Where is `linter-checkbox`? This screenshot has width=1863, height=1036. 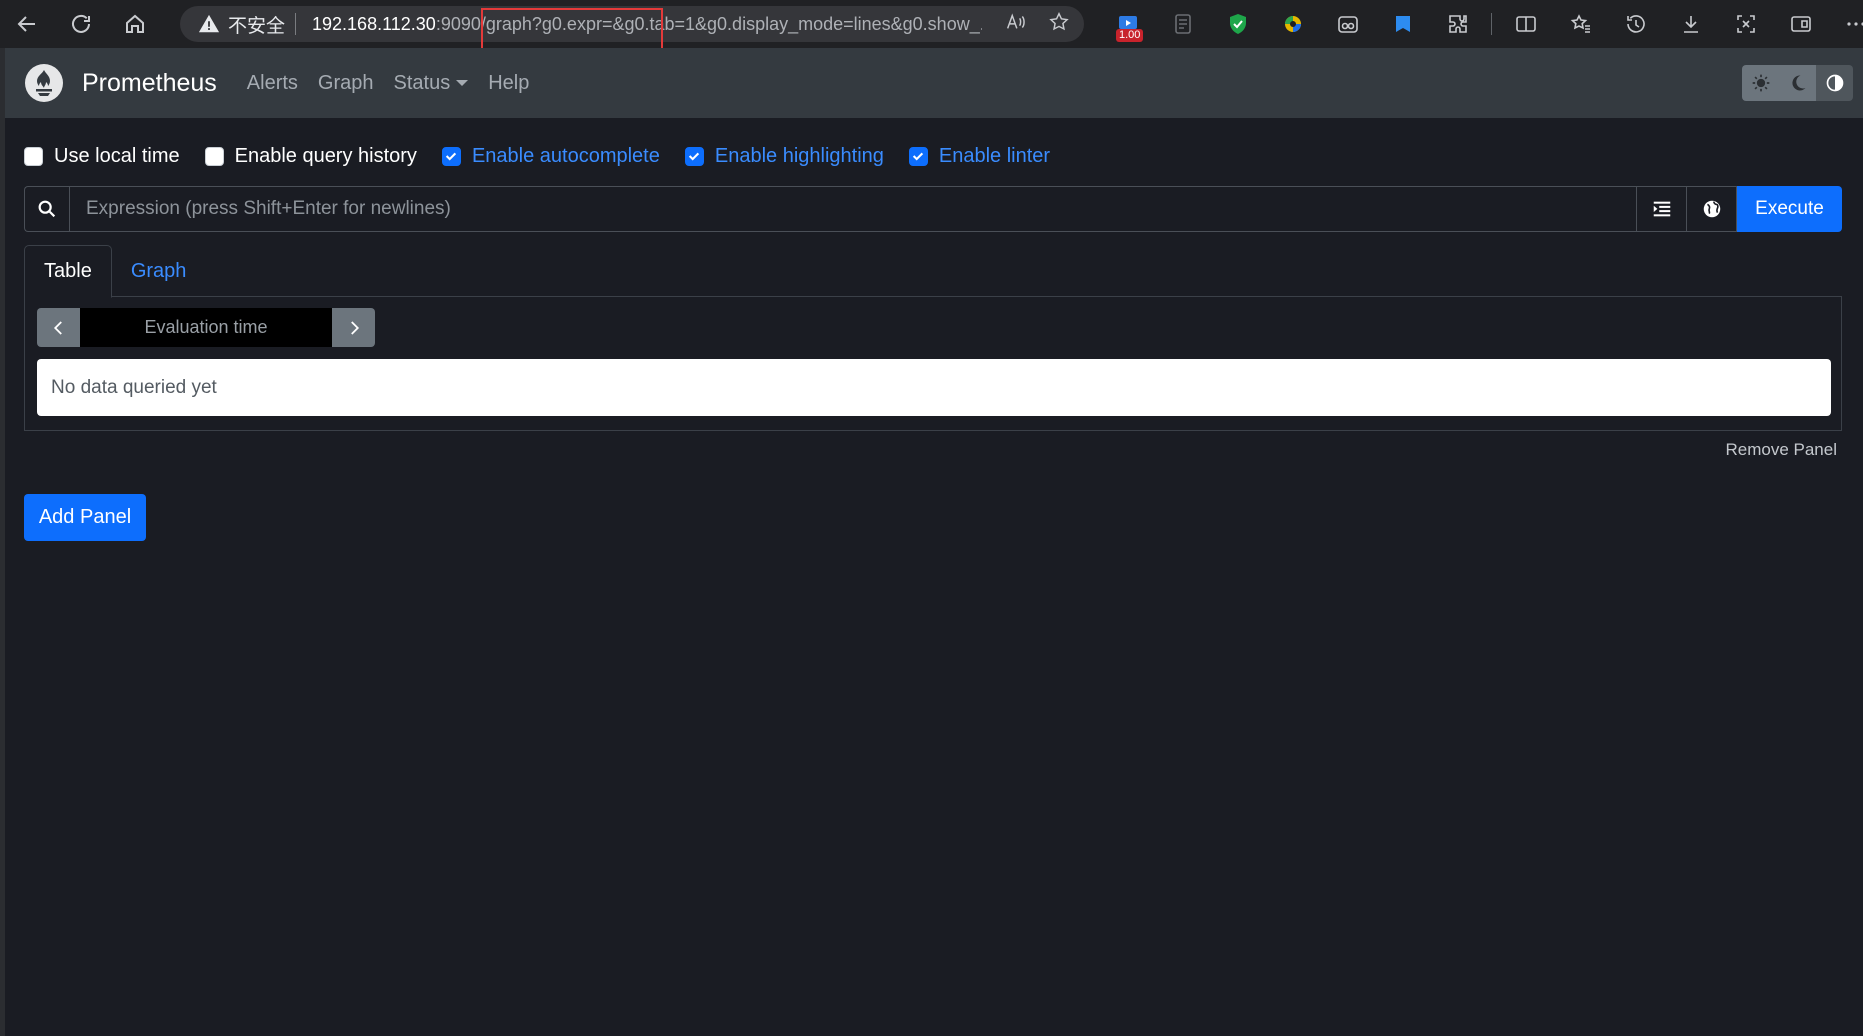
linter-checkbox is located at coordinates (918, 156).